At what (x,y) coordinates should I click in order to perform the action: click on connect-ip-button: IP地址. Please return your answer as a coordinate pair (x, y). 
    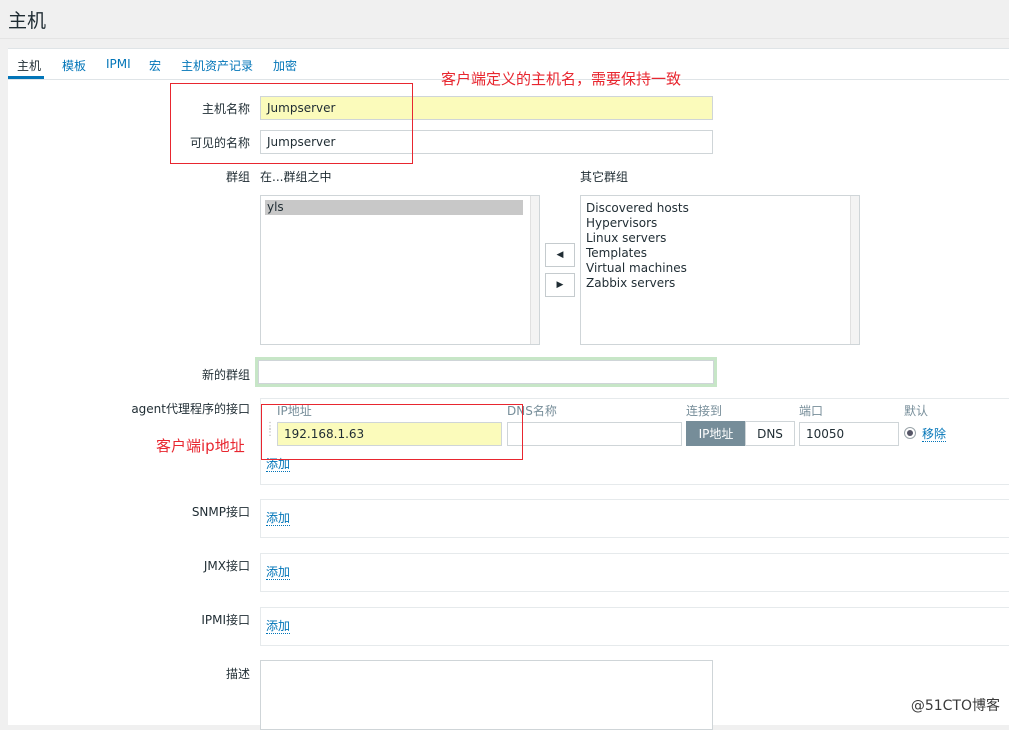
    Looking at the image, I should click on (716, 433).